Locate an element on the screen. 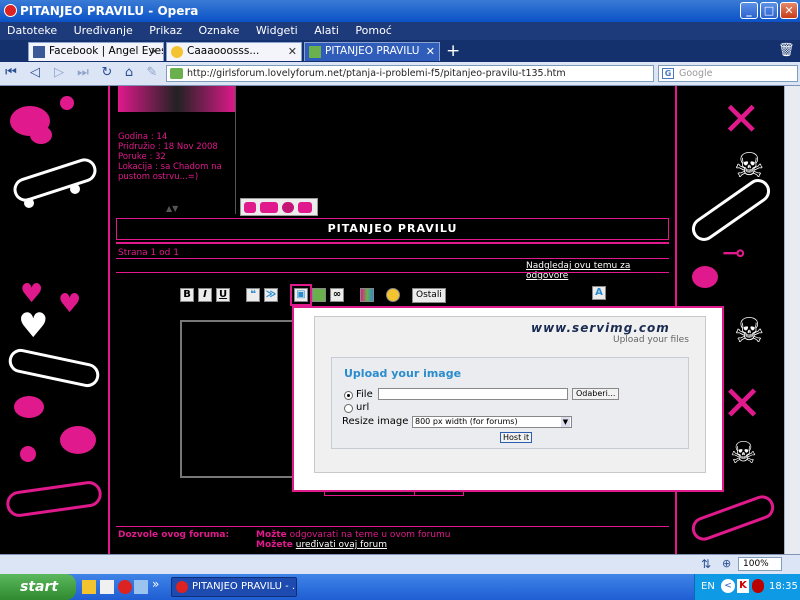 Image resolution: width=800 pixels, height=600 pixels. color-icon is located at coordinates (367, 295).